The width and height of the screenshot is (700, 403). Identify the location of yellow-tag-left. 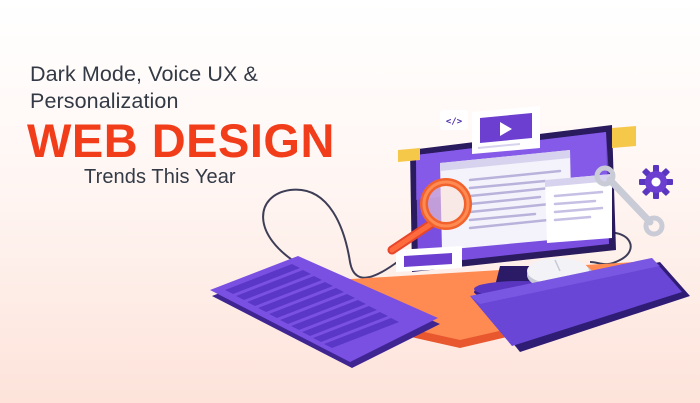
(409, 155).